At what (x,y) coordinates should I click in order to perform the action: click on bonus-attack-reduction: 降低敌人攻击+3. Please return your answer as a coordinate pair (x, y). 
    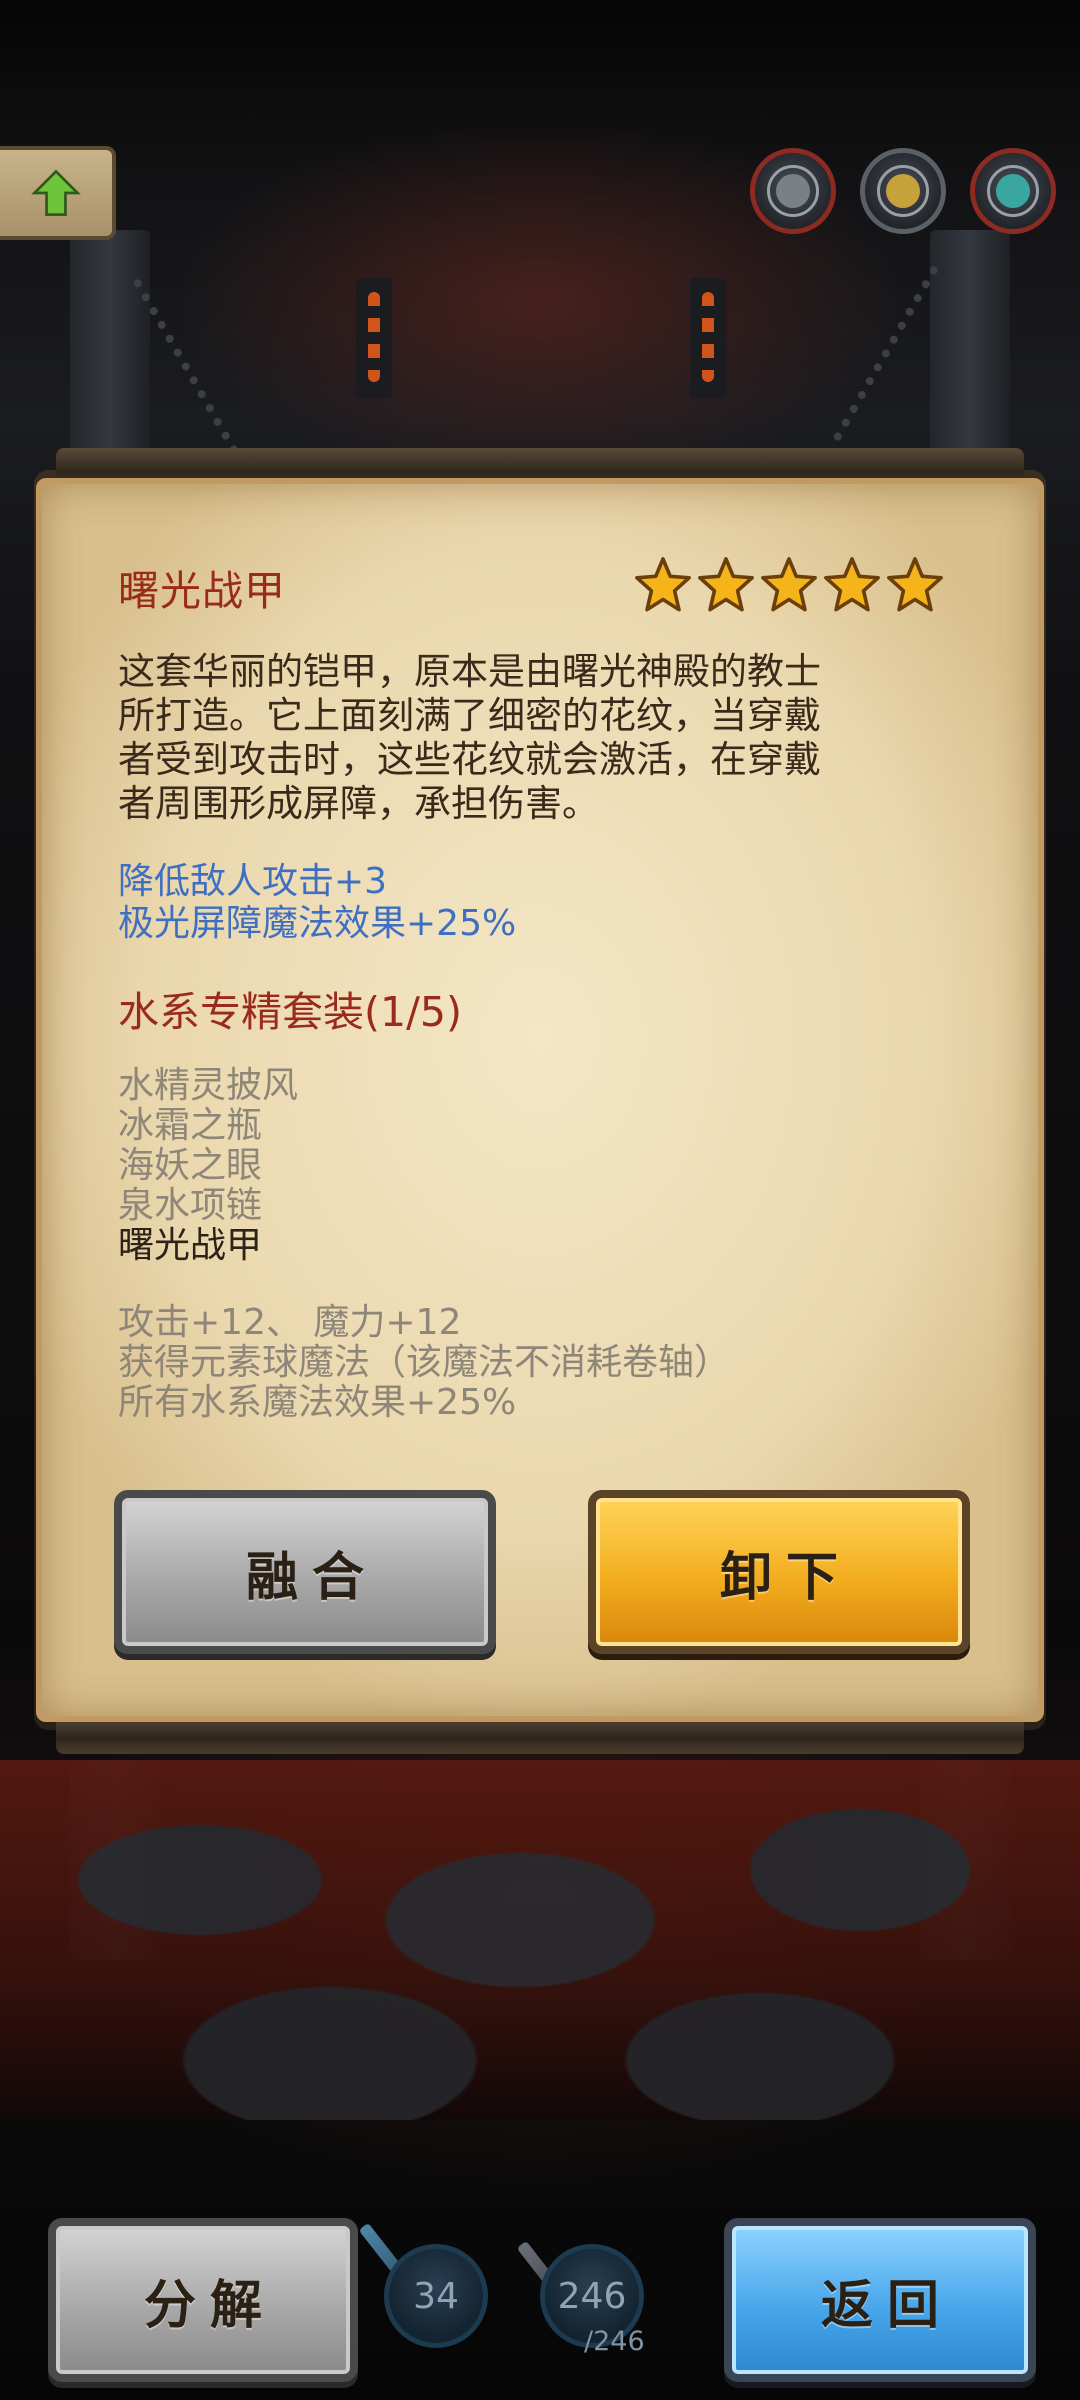
    Looking at the image, I should click on (253, 881).